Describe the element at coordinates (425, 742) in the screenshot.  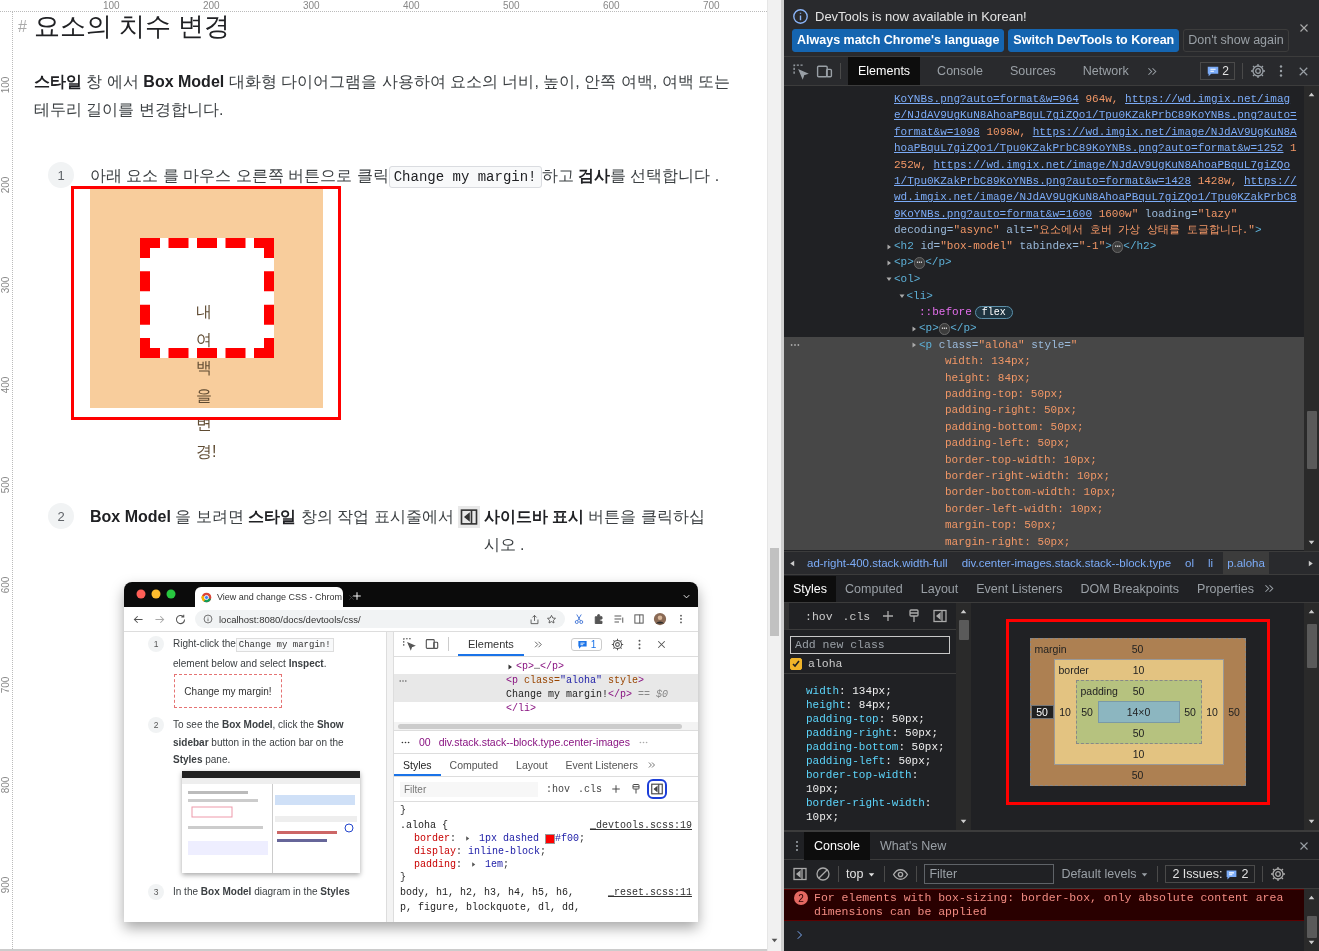
I see `breadcrumb: 00` at that location.